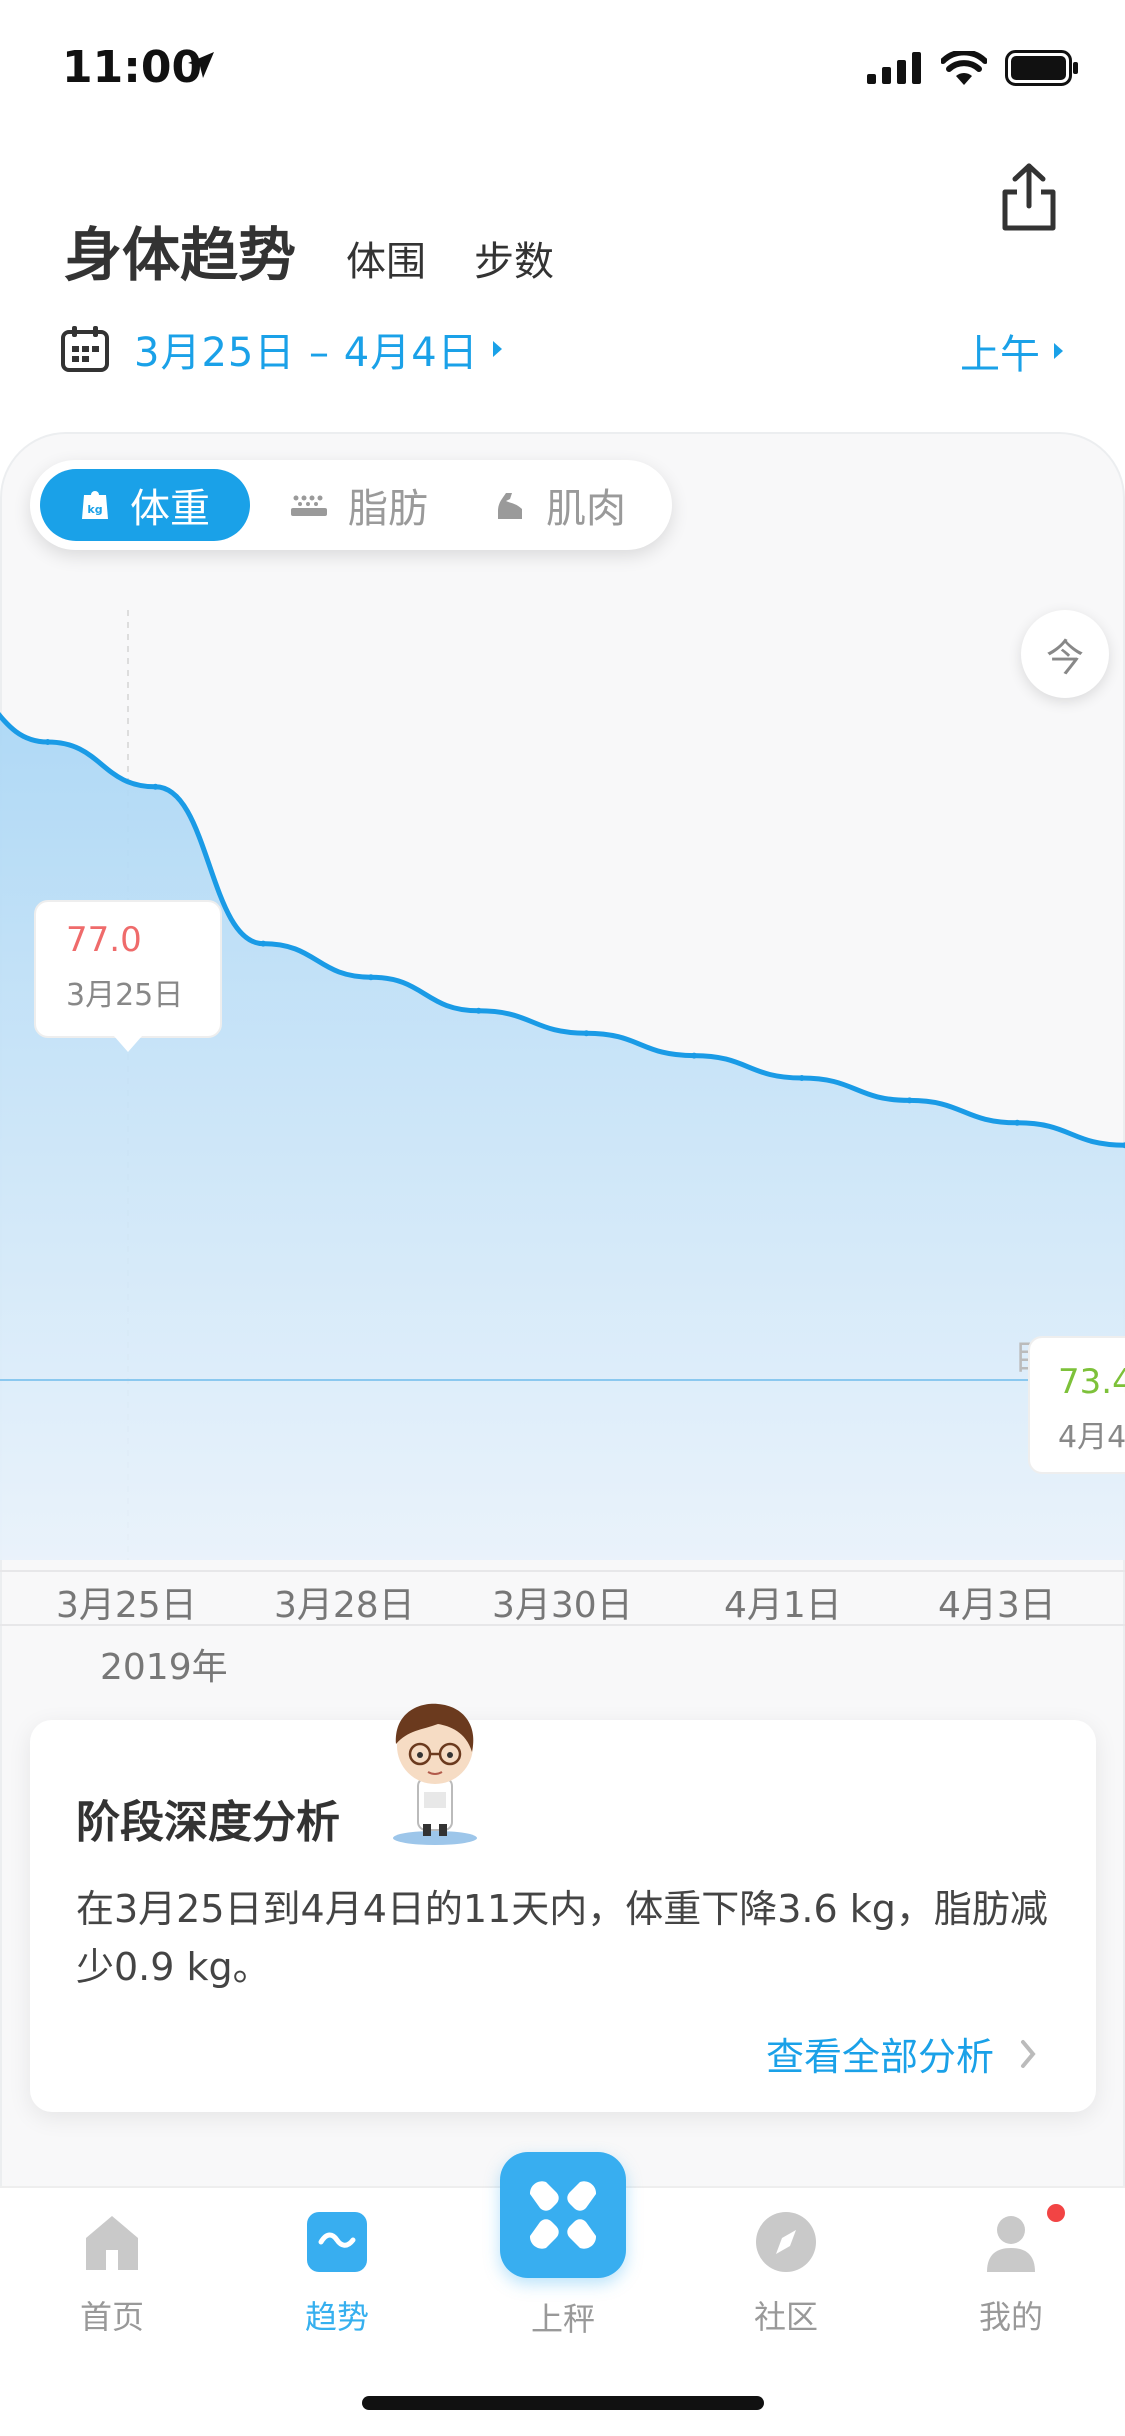  Describe the element at coordinates (85, 349) in the screenshot. I see `calendar-icon` at that location.